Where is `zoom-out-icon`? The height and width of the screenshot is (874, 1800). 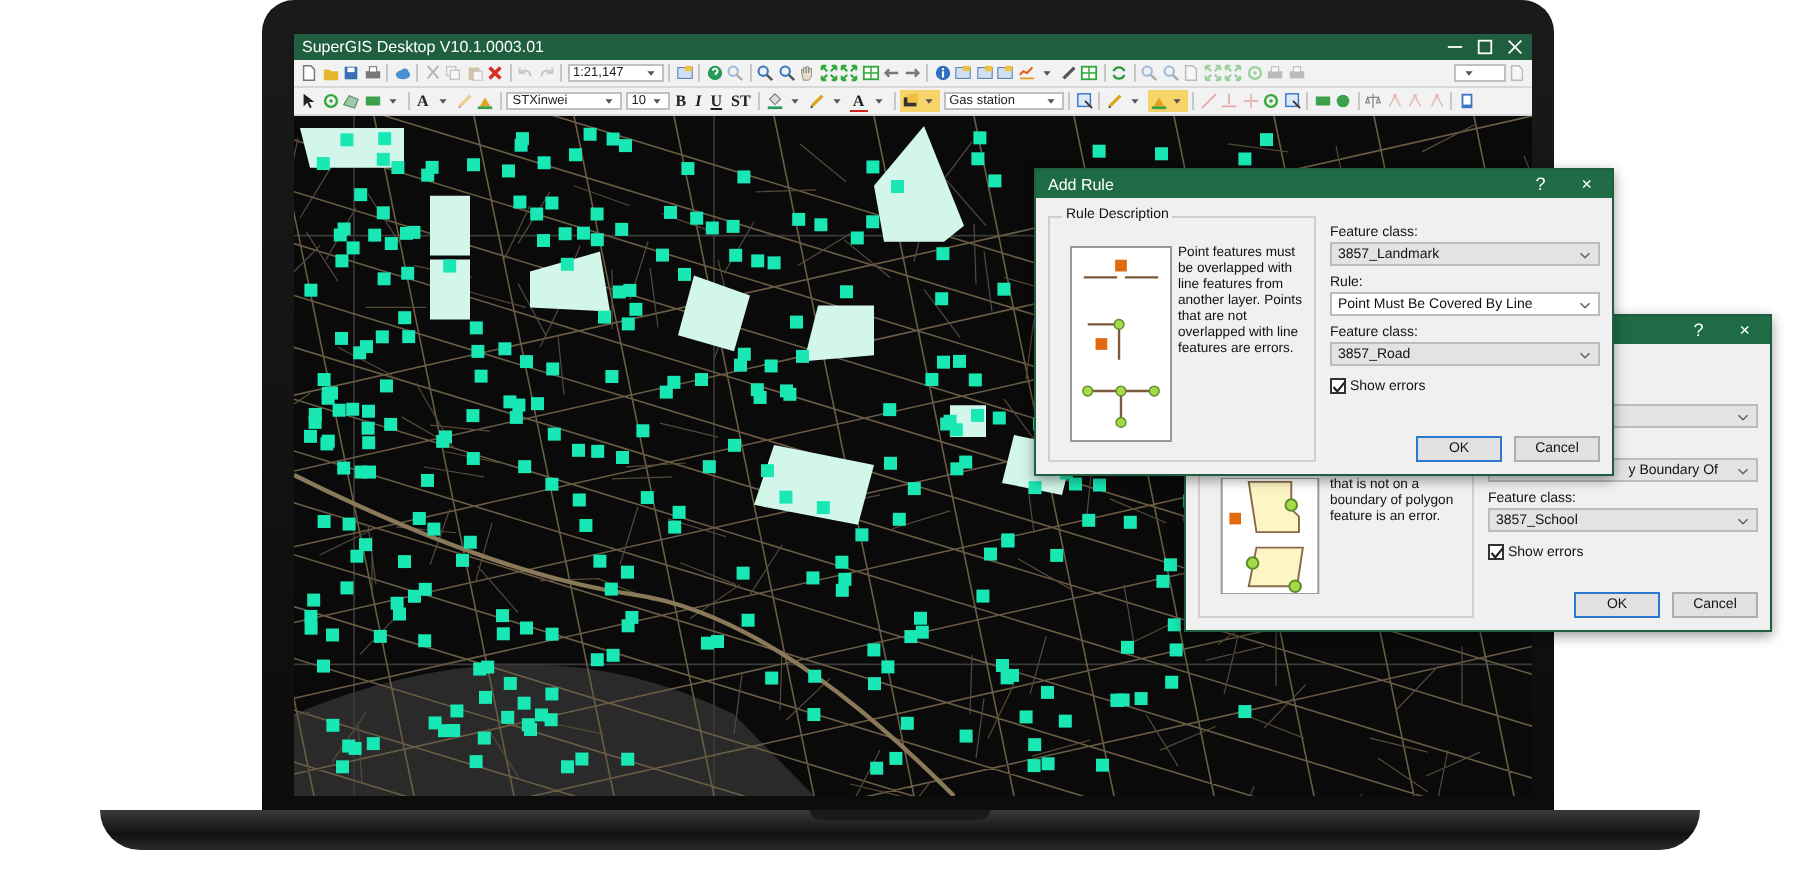 zoom-out-icon is located at coordinates (786, 73).